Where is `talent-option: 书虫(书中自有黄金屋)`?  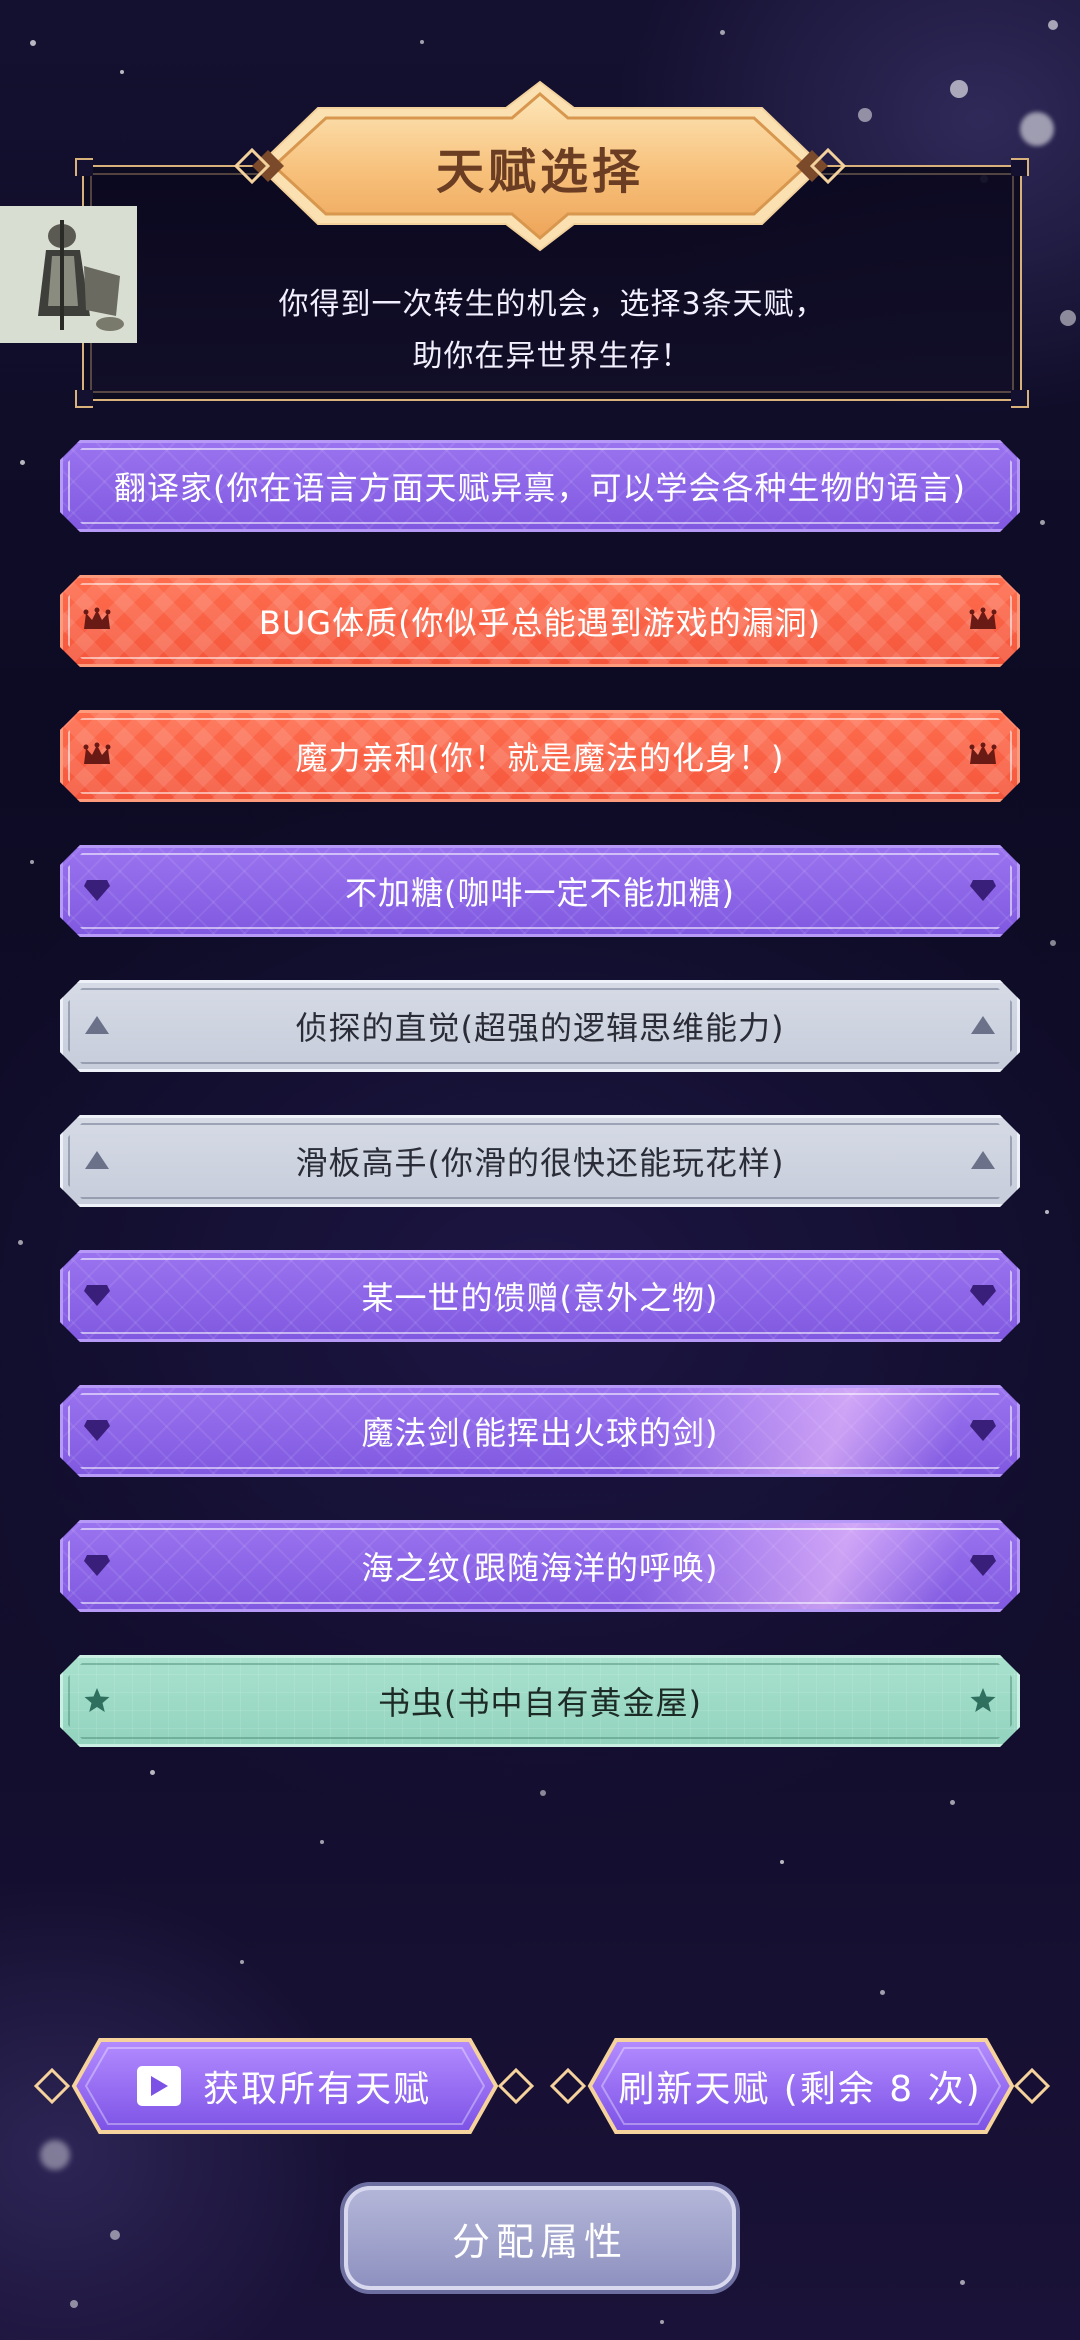 talent-option: 书虫(书中自有黄金屋) is located at coordinates (540, 1701).